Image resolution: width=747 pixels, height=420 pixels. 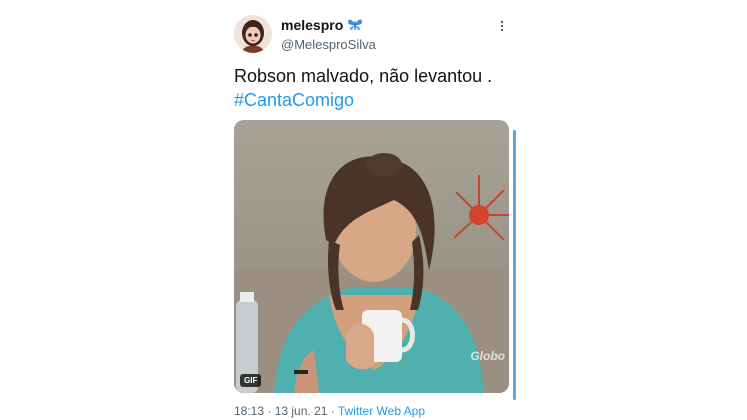 What do you see at coordinates (502, 26) in the screenshot?
I see `more-options-icon` at bounding box center [502, 26].